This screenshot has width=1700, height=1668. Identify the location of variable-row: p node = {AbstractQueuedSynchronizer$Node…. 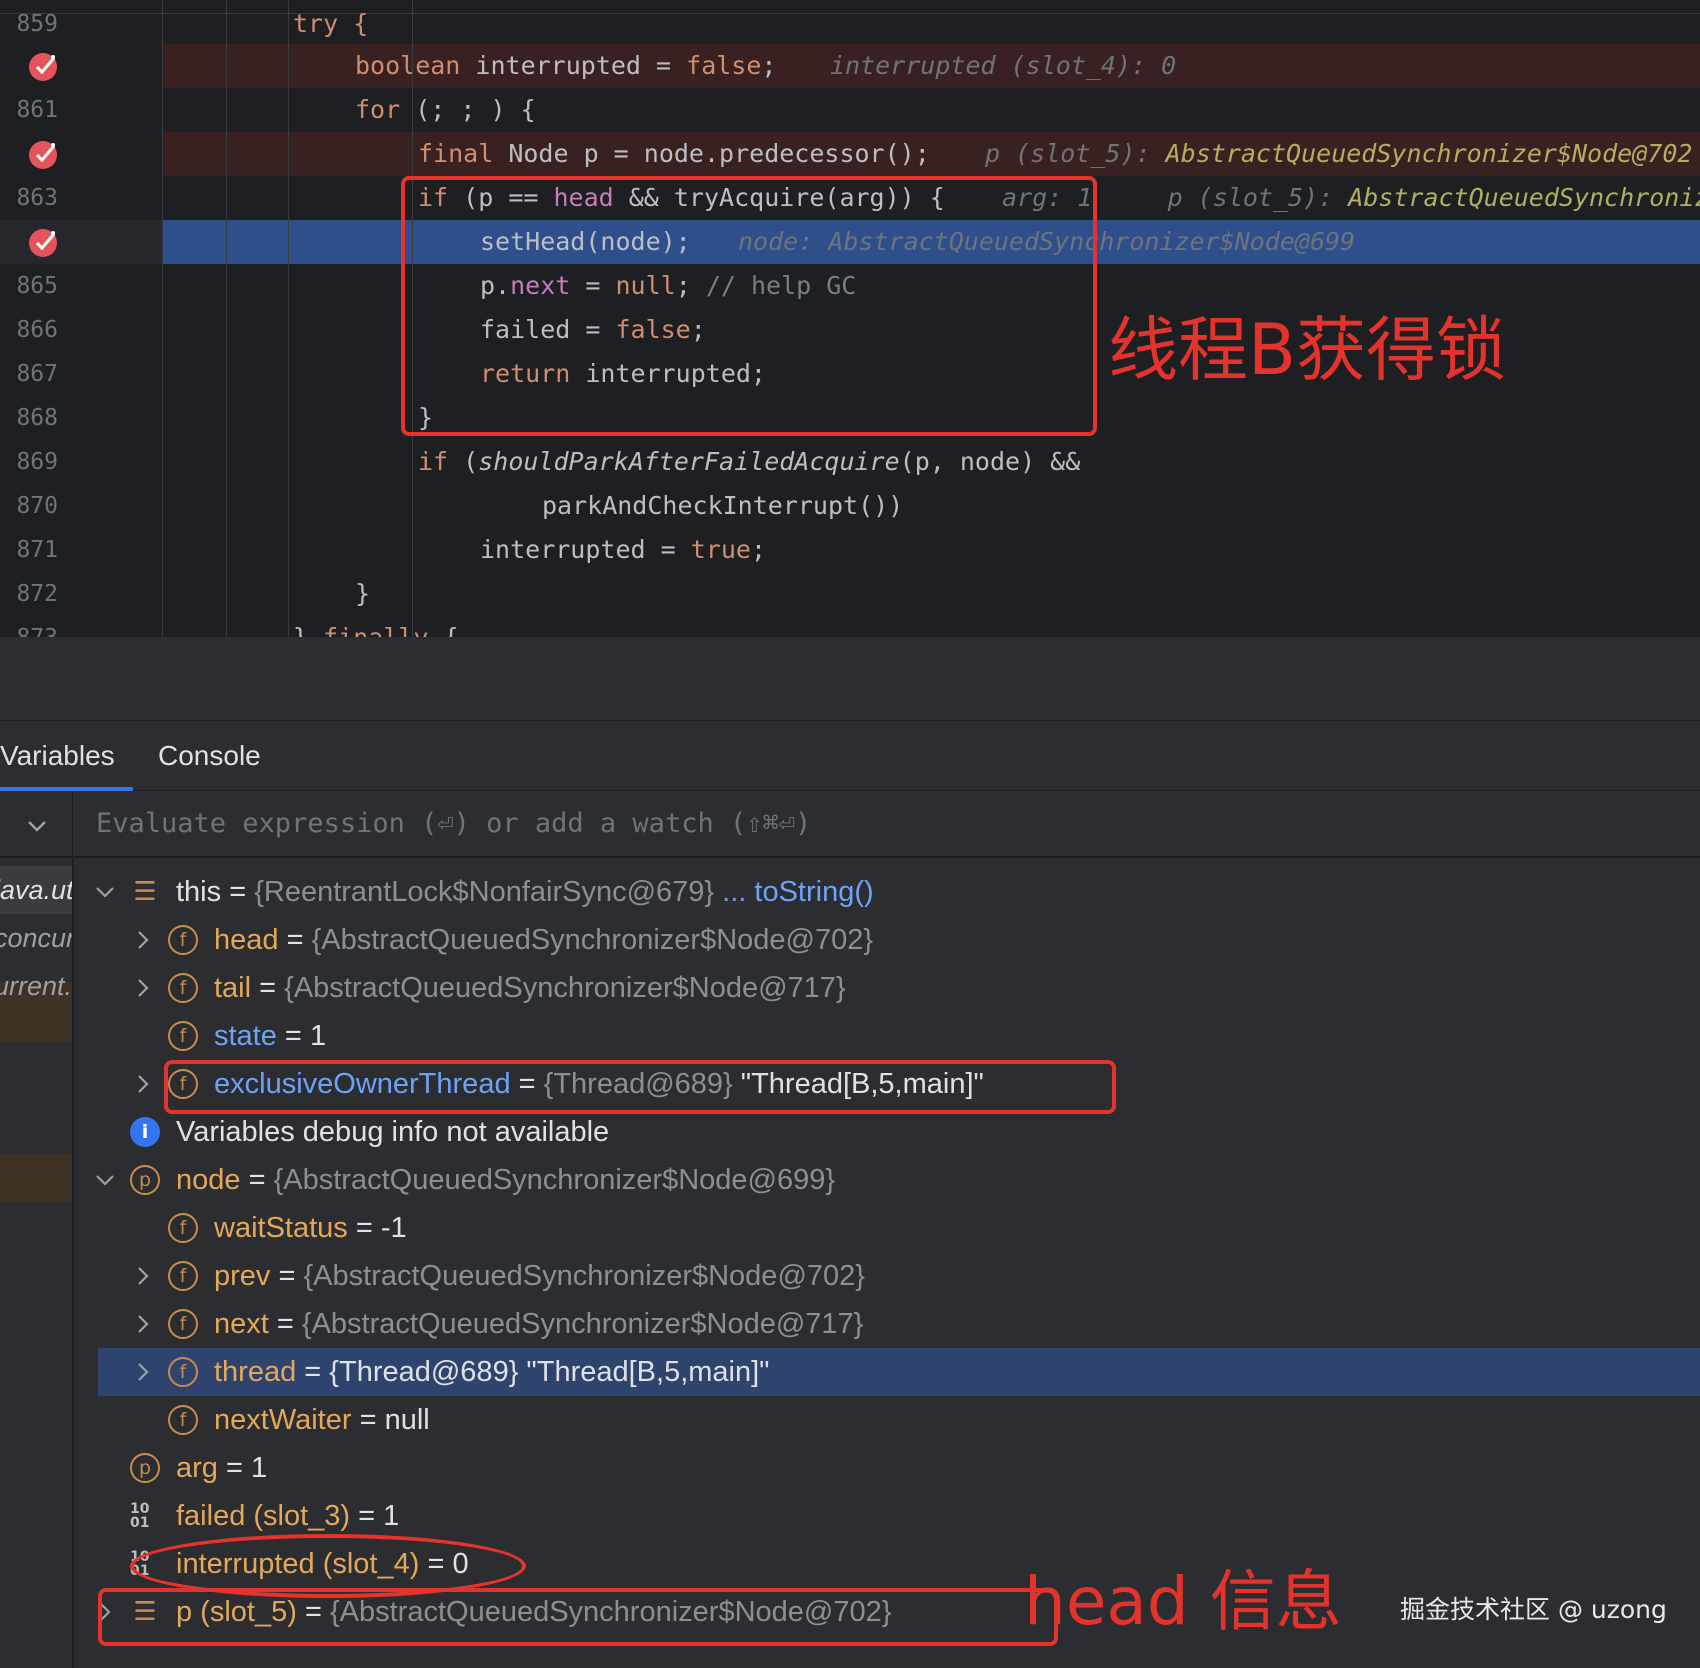
(887, 1180).